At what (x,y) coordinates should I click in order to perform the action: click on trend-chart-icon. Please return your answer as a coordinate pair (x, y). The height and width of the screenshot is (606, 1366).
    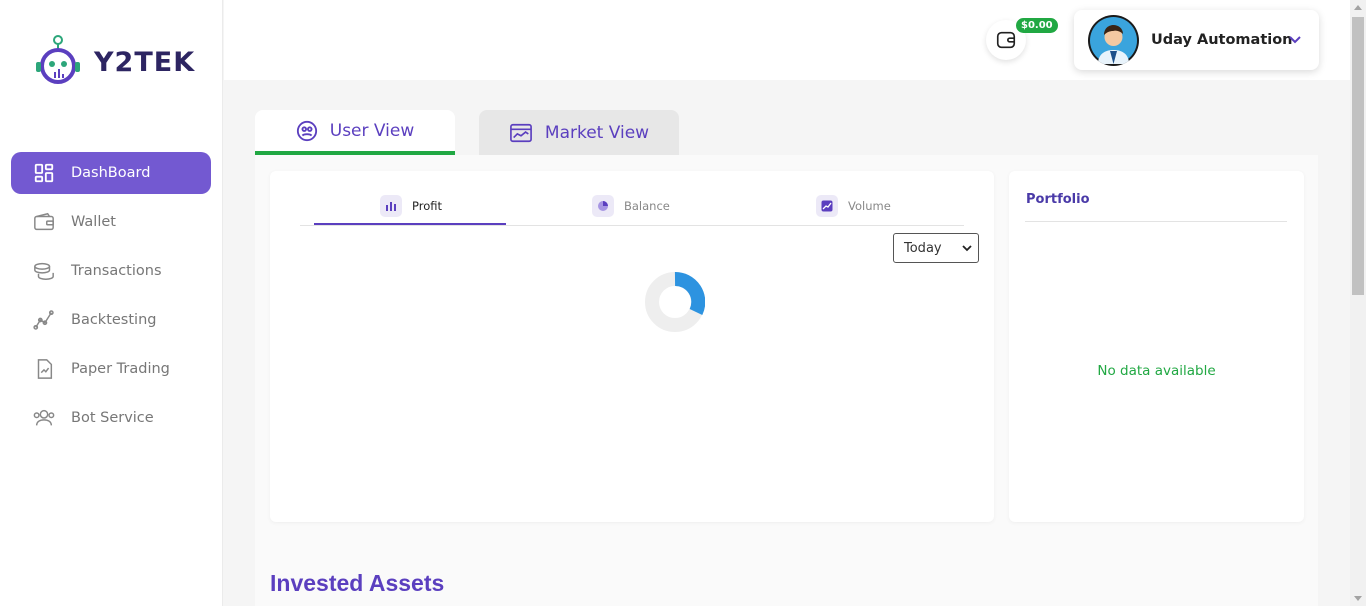
    Looking at the image, I should click on (827, 206).